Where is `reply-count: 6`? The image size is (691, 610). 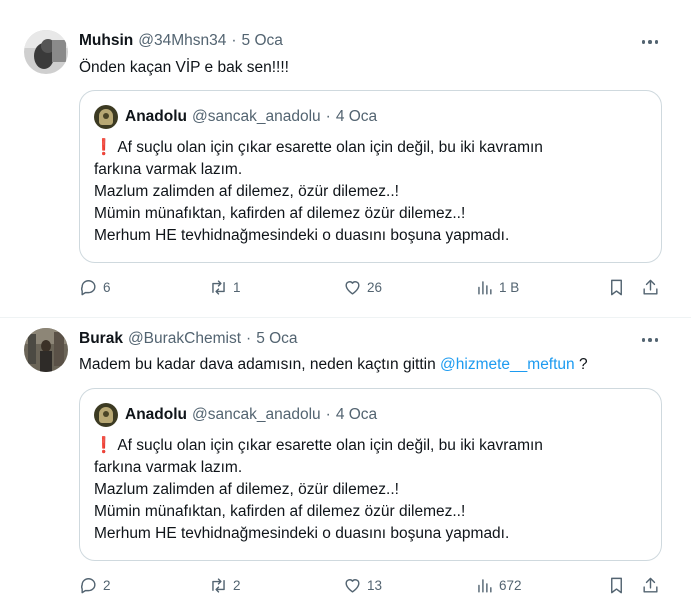 reply-count: 6 is located at coordinates (107, 287).